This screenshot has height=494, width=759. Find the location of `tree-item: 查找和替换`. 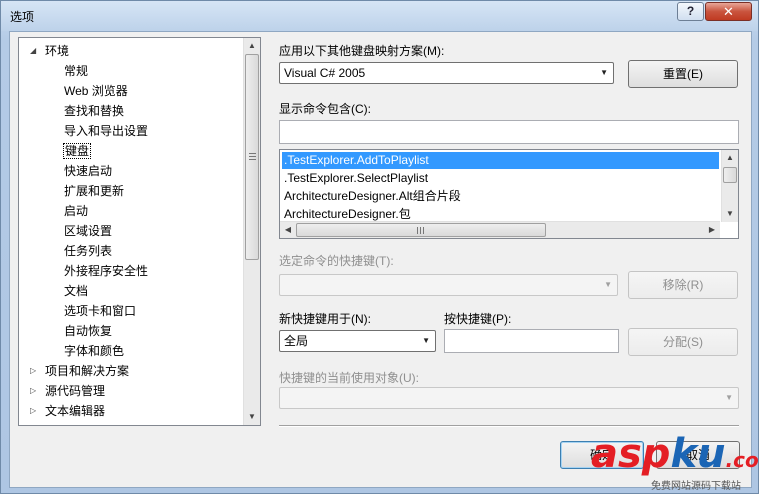

tree-item: 查找和替换 is located at coordinates (94, 111).